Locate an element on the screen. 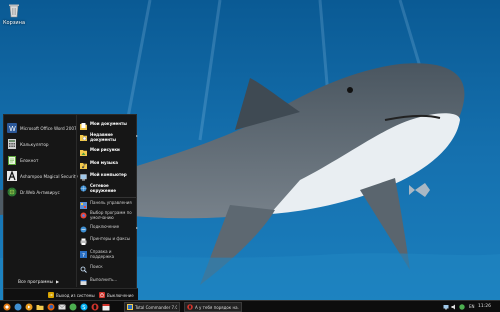 The height and width of the screenshot is (312, 500). search-icon is located at coordinates (83, 269).